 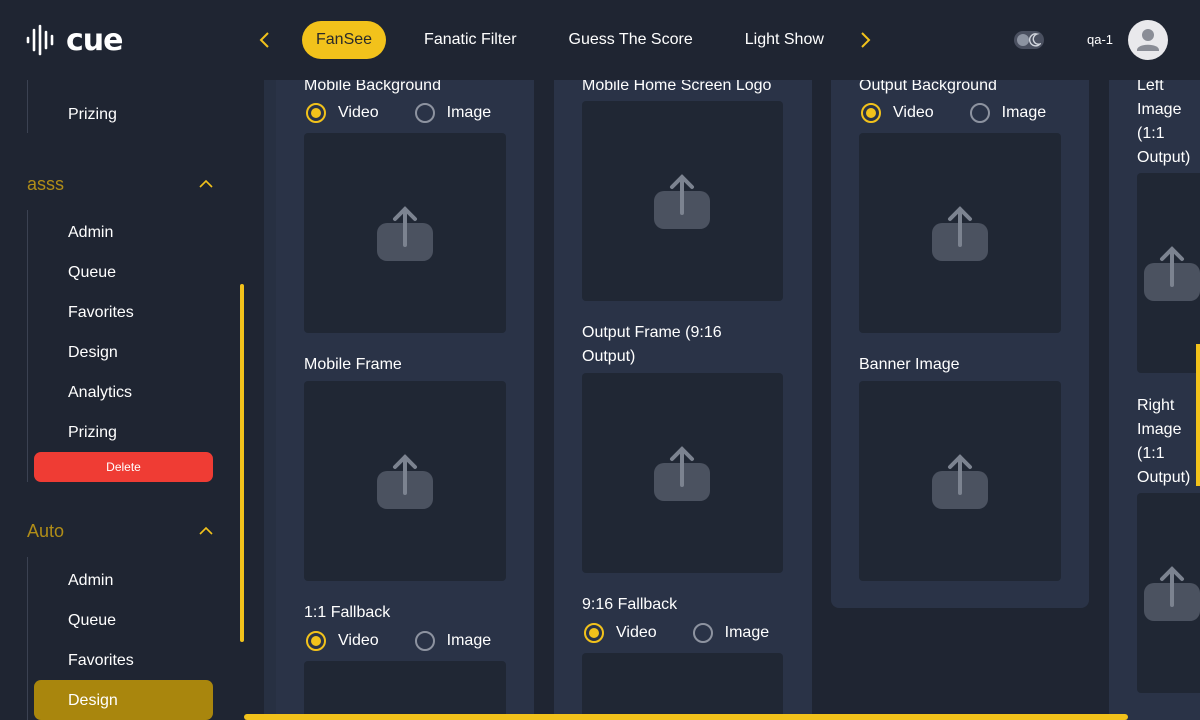 I want to click on tab-fansee: FanSee, so click(x=344, y=40).